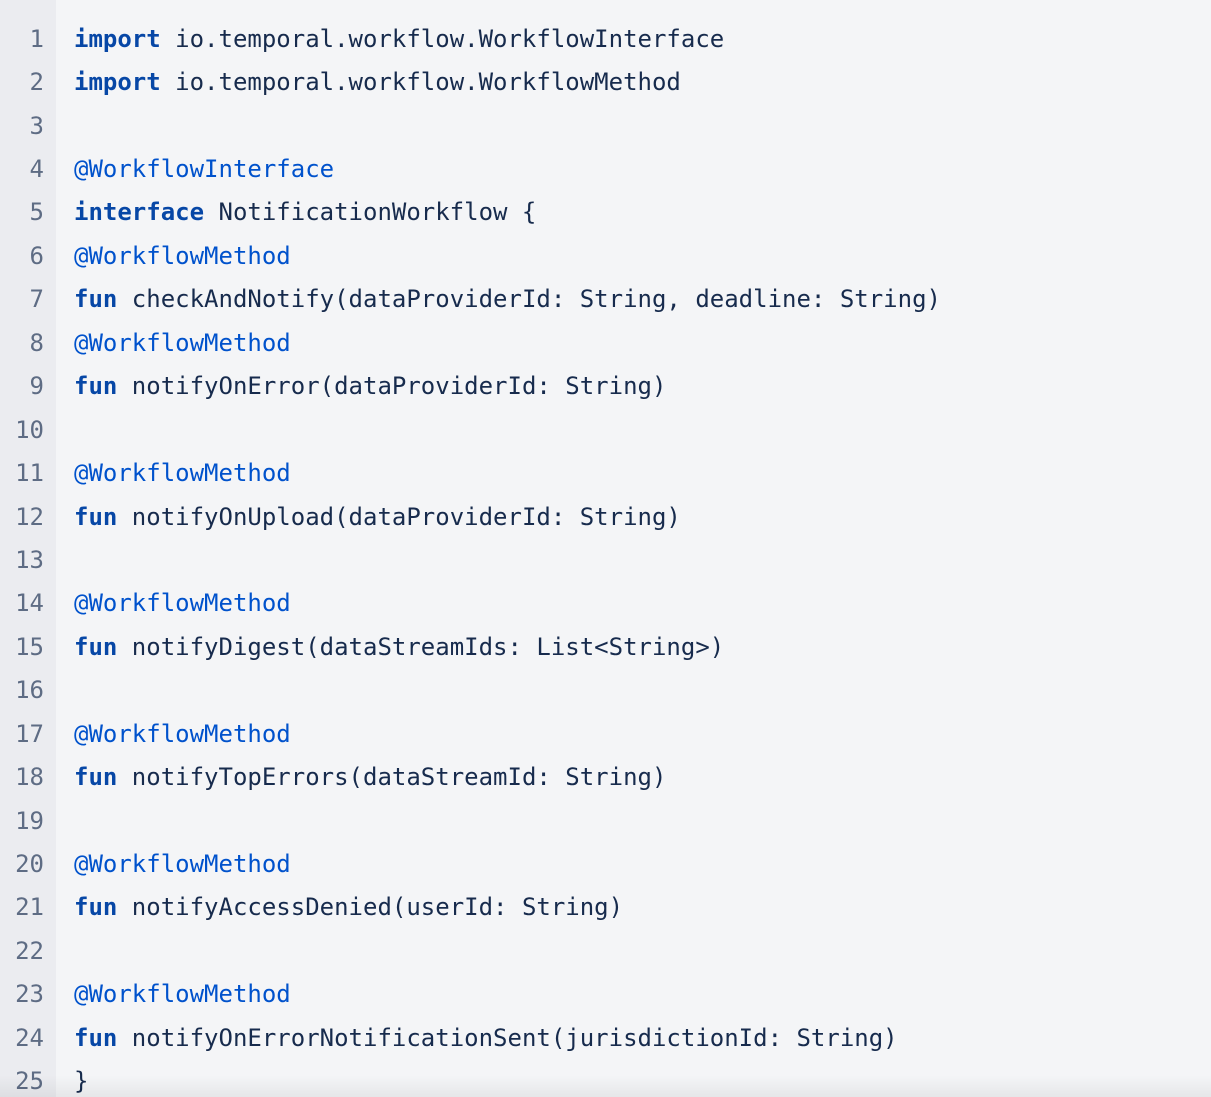  What do you see at coordinates (370, 907) in the screenshot?
I see `code-text: notifyAccessDenied(userId: String)` at bounding box center [370, 907].